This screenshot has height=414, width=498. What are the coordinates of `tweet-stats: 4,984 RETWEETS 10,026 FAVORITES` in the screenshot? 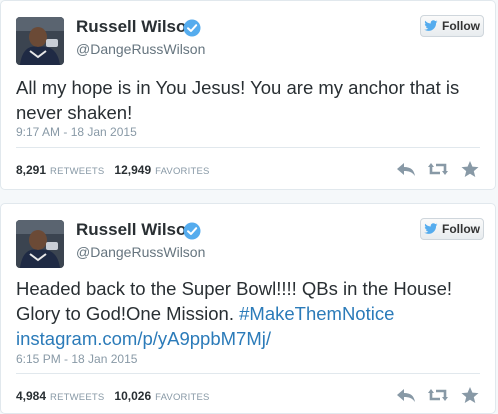 It's located at (118, 396).